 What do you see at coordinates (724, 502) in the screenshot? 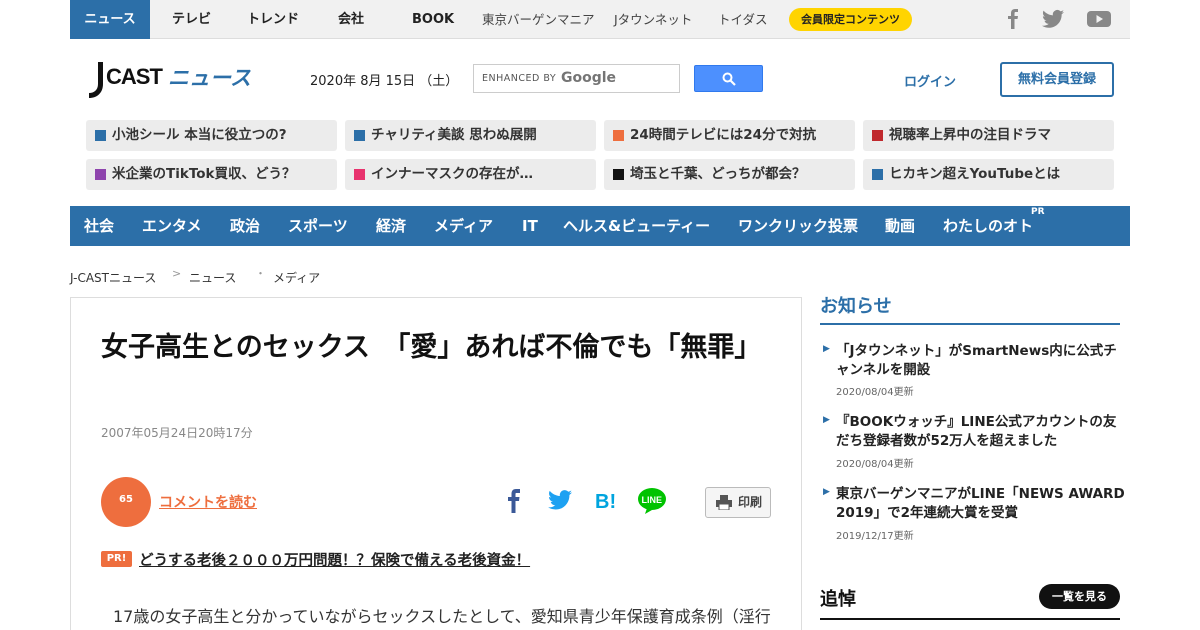
I see `print-icon` at bounding box center [724, 502].